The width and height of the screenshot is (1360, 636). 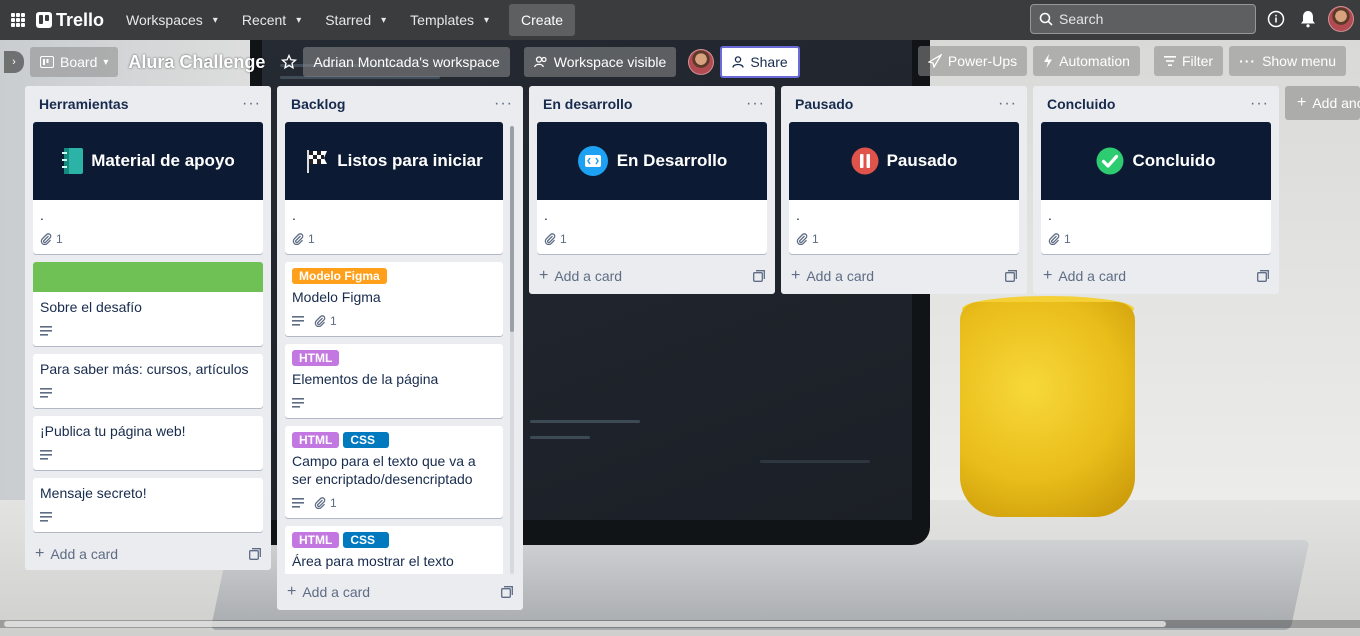 I want to click on add-list-button: + Add ano, so click(x=1322, y=103).